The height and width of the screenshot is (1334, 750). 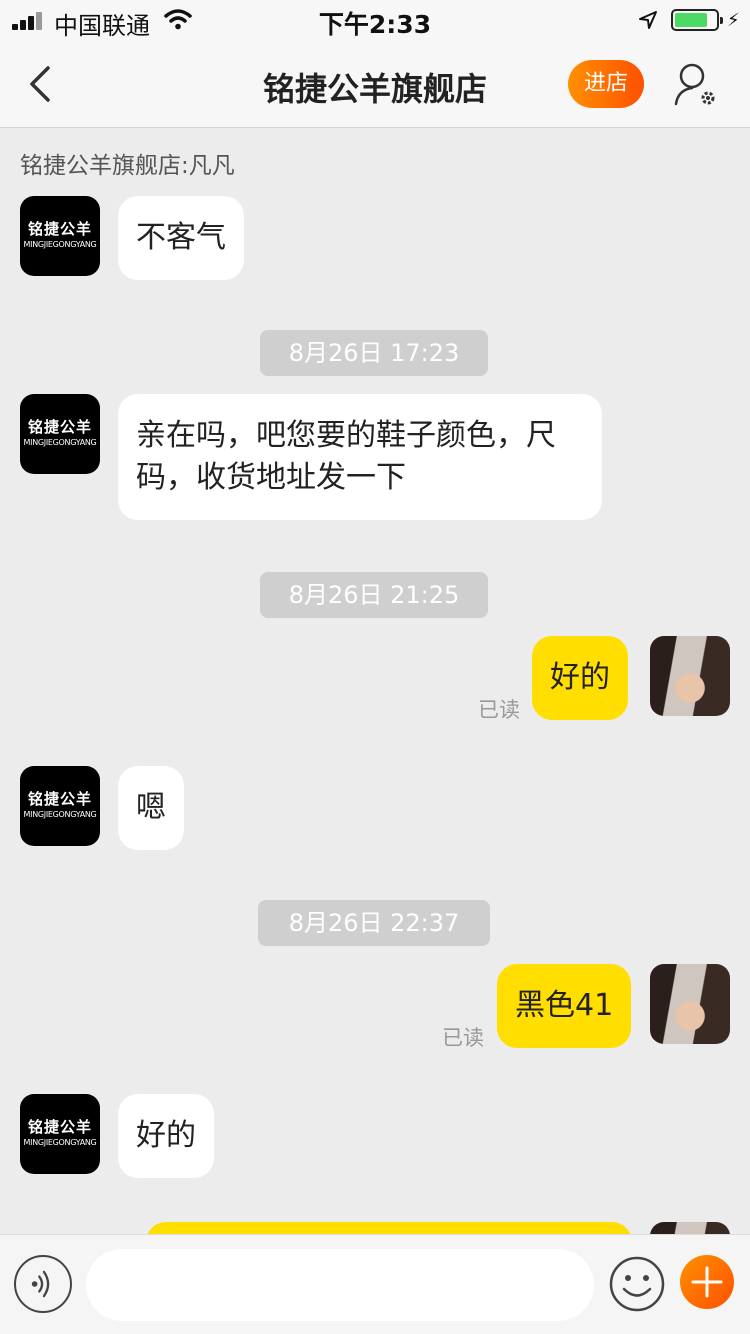 I want to click on chat-timestamp: 8月26日 22:37, so click(x=374, y=923).